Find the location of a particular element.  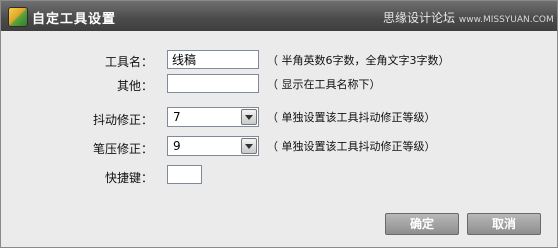

watermark-text: 思缘设计论坛 is located at coordinates (419, 18).